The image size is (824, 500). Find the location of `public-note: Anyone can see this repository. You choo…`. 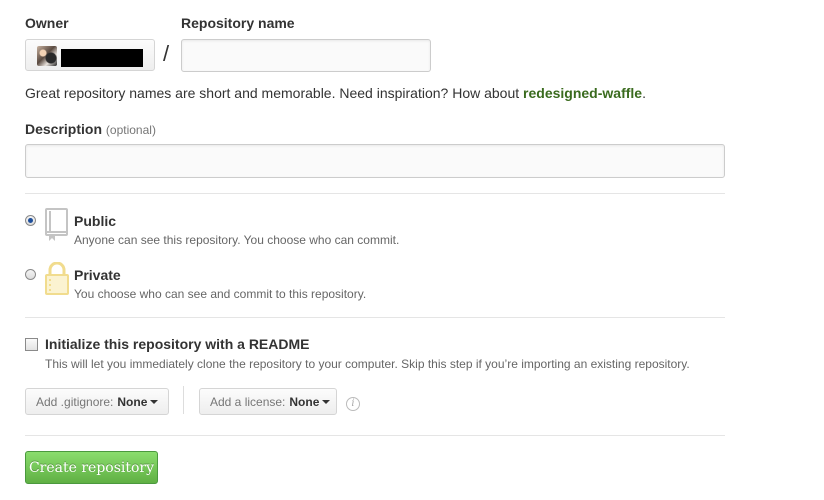

public-note: Anyone can see this repository. You choo… is located at coordinates (237, 240).